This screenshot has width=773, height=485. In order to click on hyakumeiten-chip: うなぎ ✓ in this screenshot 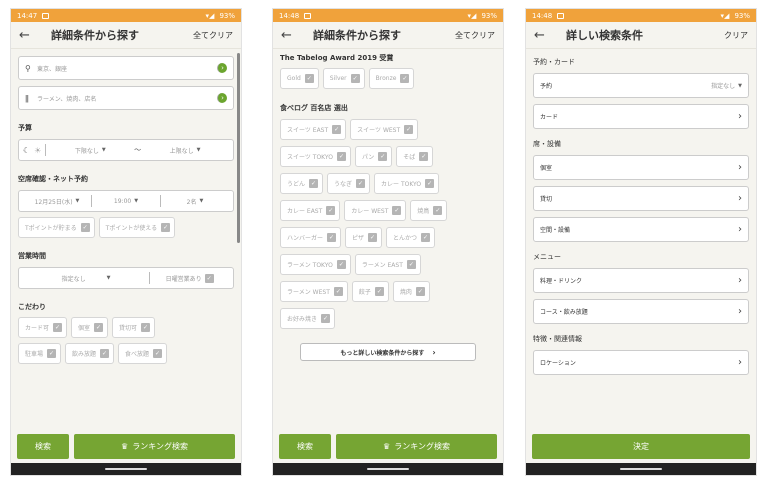, I will do `click(349, 183)`.